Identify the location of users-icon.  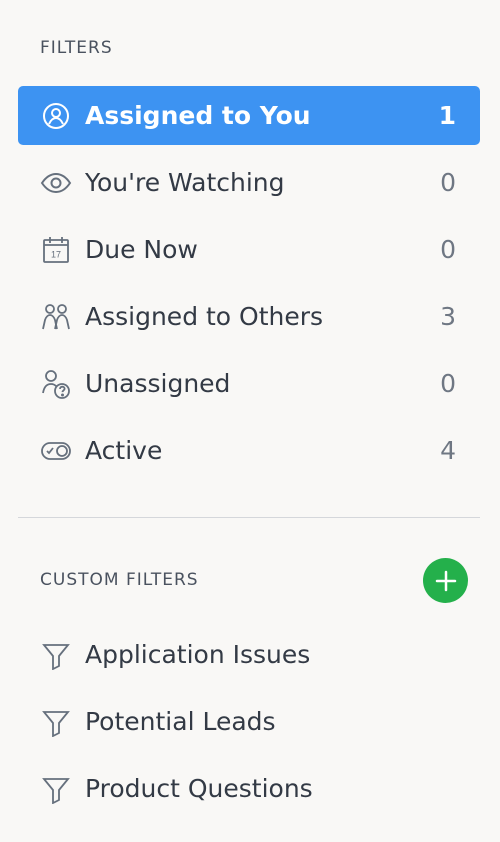
(56, 317).